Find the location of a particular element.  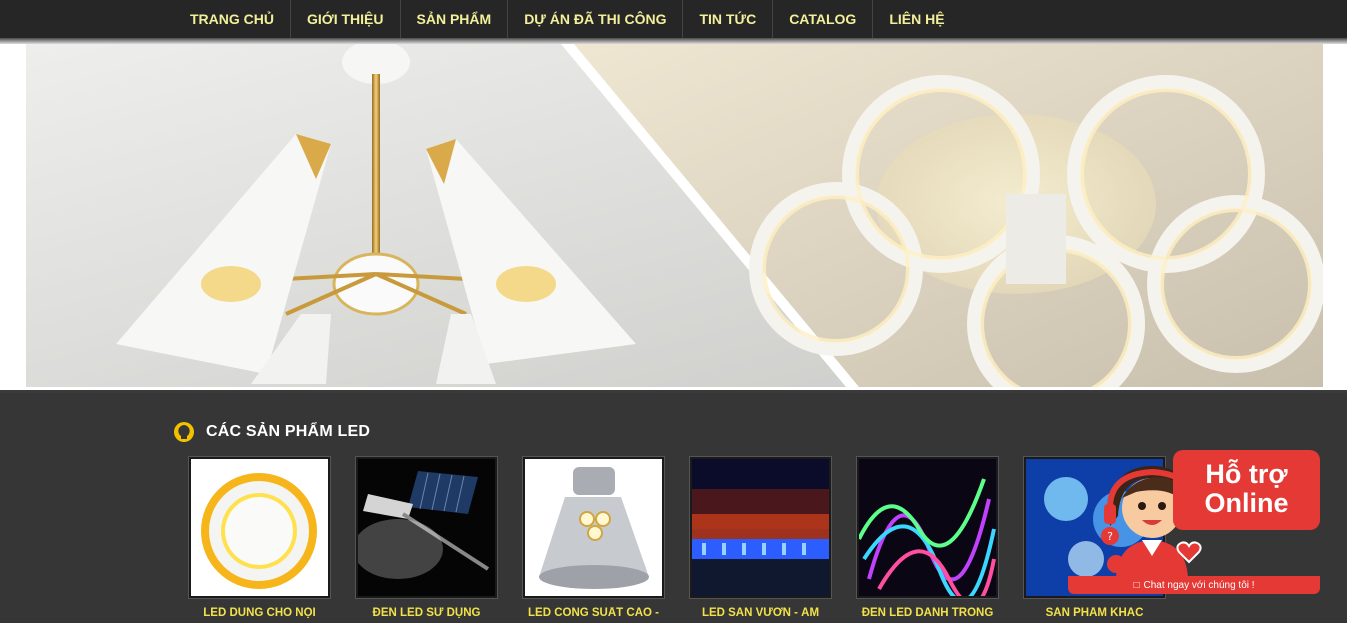

nav-item-catalog: CATALOG is located at coordinates (823, 19).